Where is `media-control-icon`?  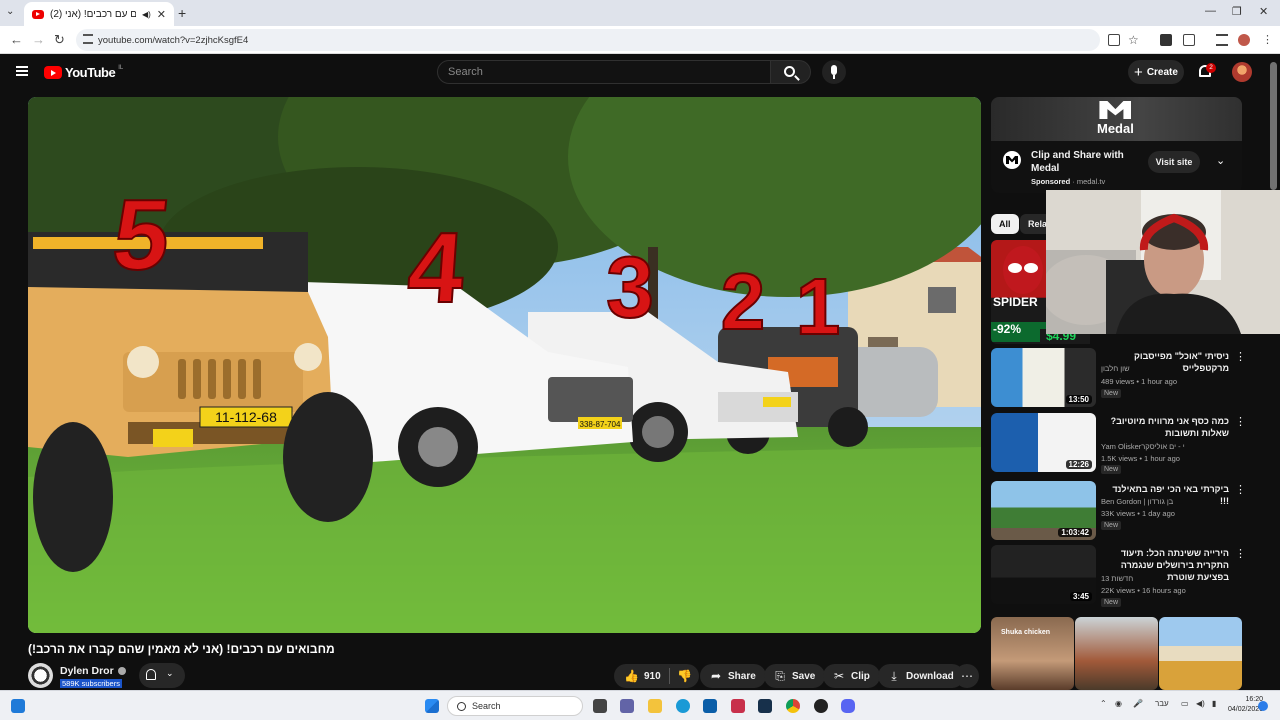 media-control-icon is located at coordinates (1222, 40).